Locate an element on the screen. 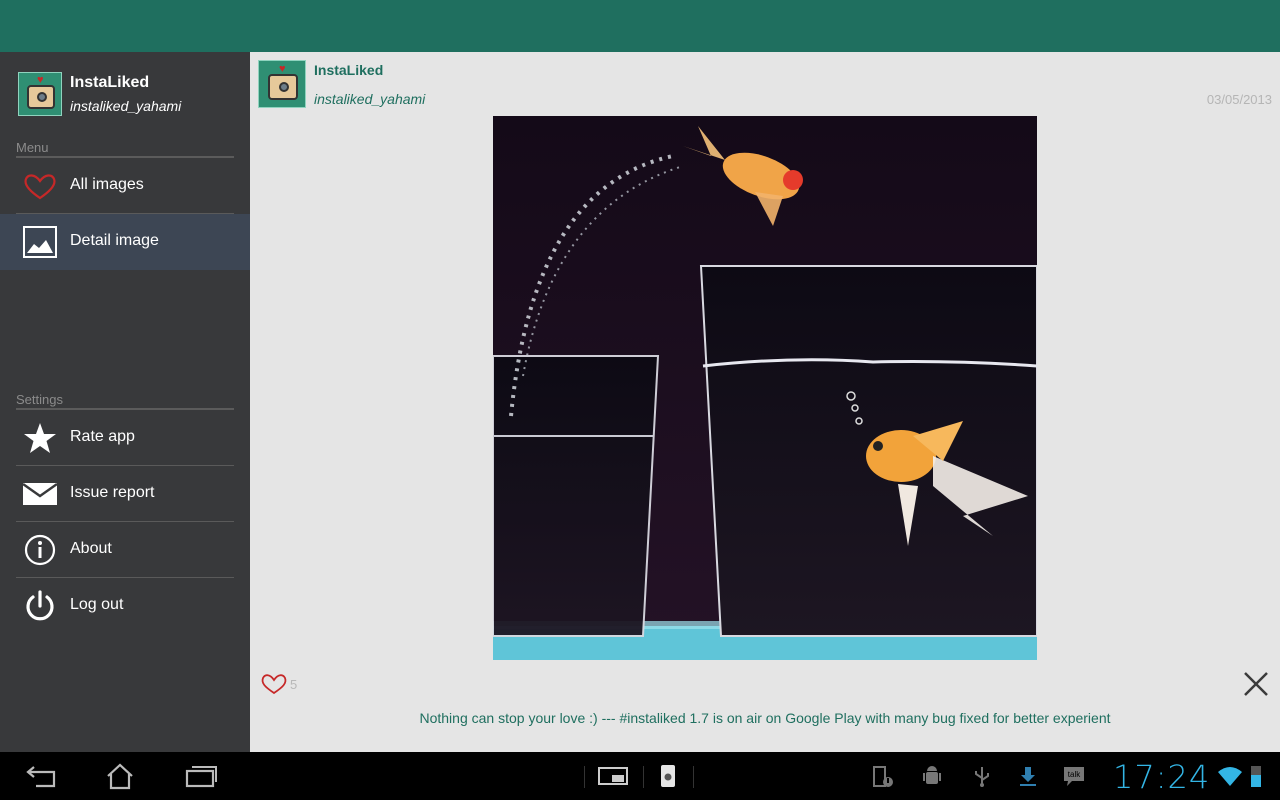  menu-section-title: Menu is located at coordinates (32, 147).